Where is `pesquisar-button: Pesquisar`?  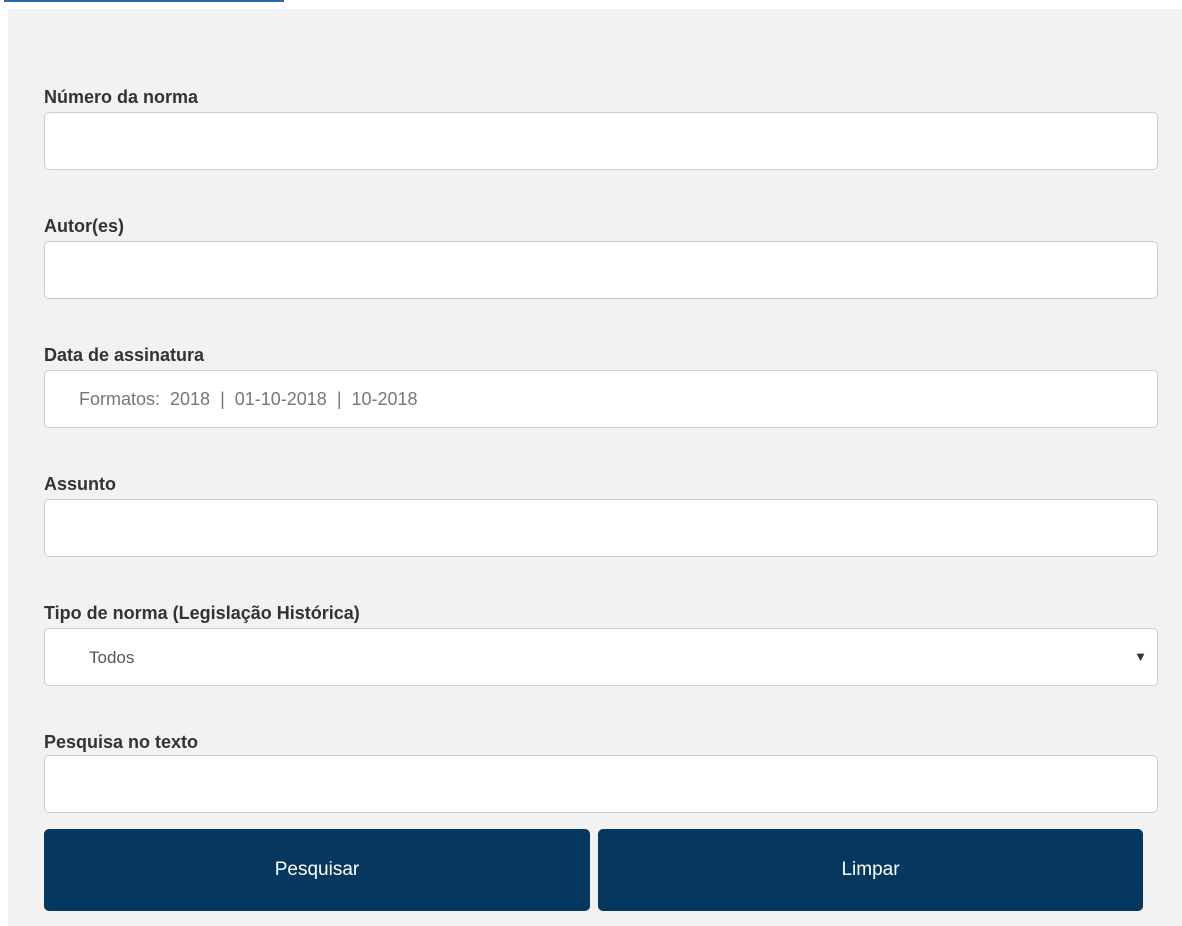 pesquisar-button: Pesquisar is located at coordinates (317, 870).